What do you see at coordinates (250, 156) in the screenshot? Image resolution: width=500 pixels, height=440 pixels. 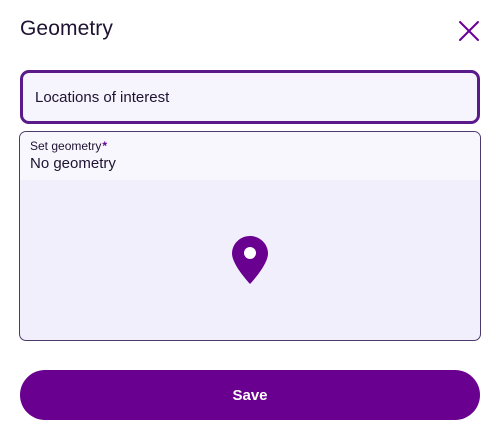 I see `geometry-field-header: Set geometry* No geometry` at bounding box center [250, 156].